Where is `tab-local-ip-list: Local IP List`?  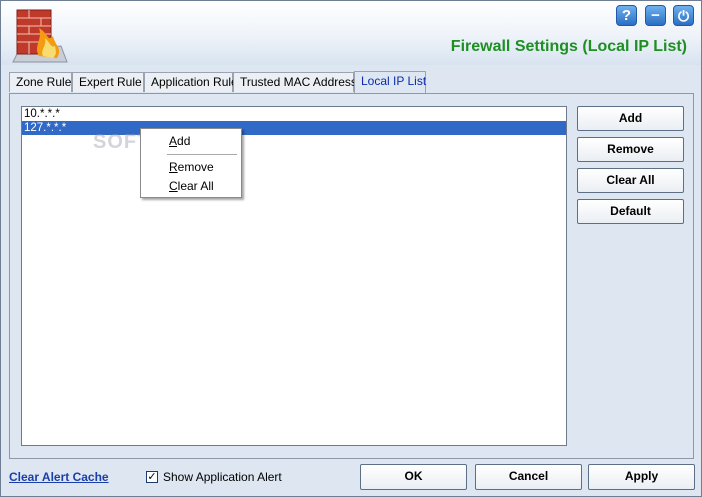 tab-local-ip-list: Local IP List is located at coordinates (390, 82).